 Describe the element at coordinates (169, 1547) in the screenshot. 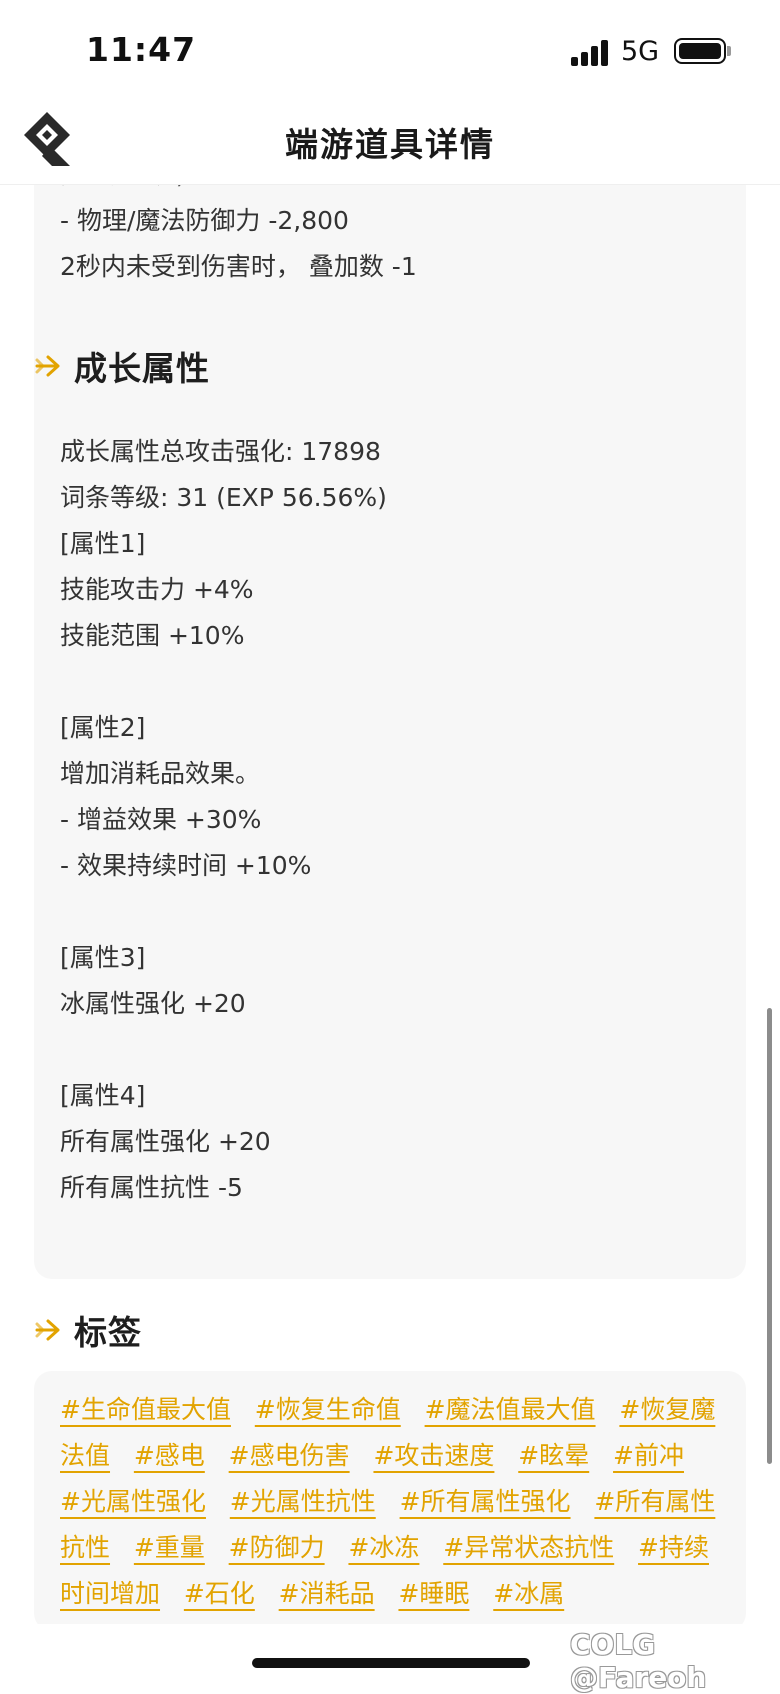

I see `tag-link: #重量` at that location.